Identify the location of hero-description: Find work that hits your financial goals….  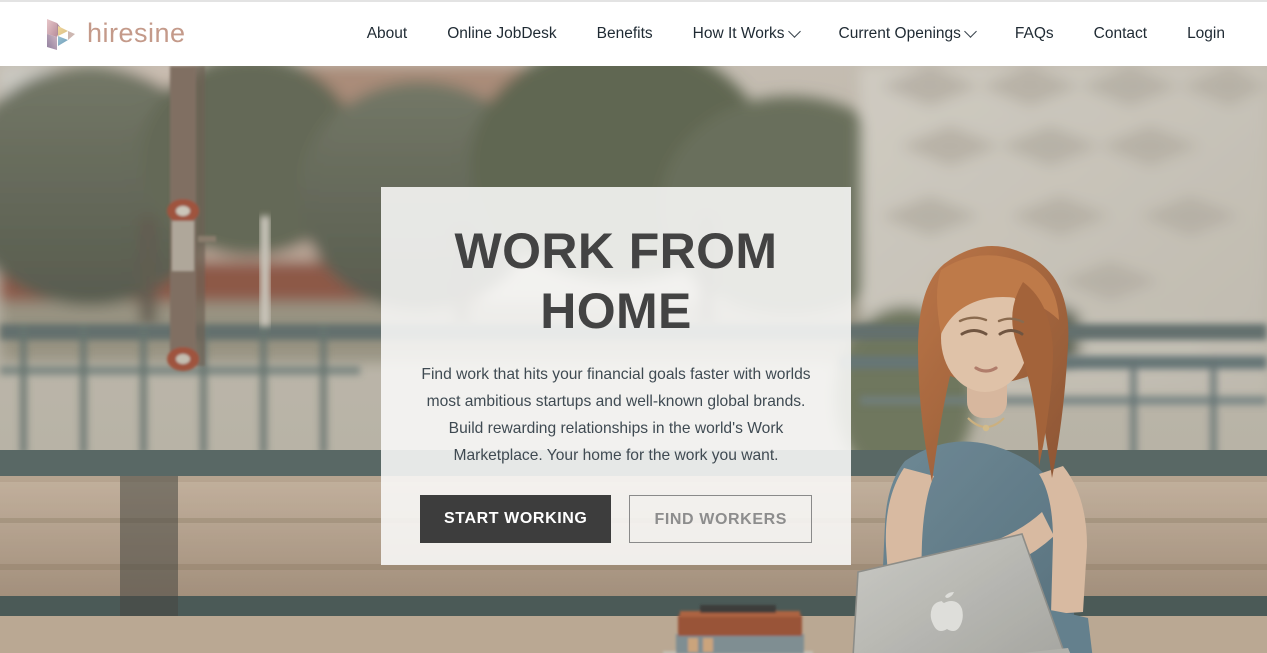
(616, 415).